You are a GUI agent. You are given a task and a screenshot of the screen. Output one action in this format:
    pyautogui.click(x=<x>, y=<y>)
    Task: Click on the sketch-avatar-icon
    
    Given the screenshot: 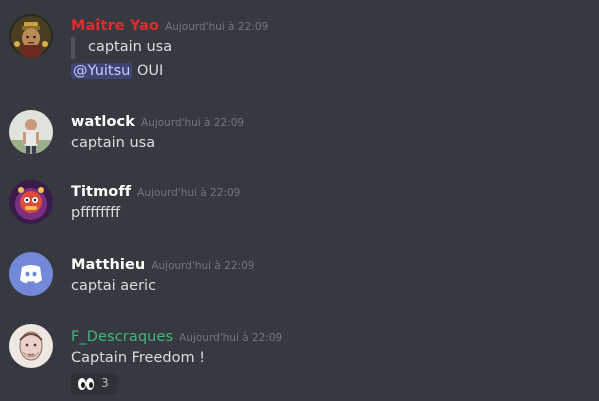 What is the action you would take?
    pyautogui.click(x=31, y=346)
    